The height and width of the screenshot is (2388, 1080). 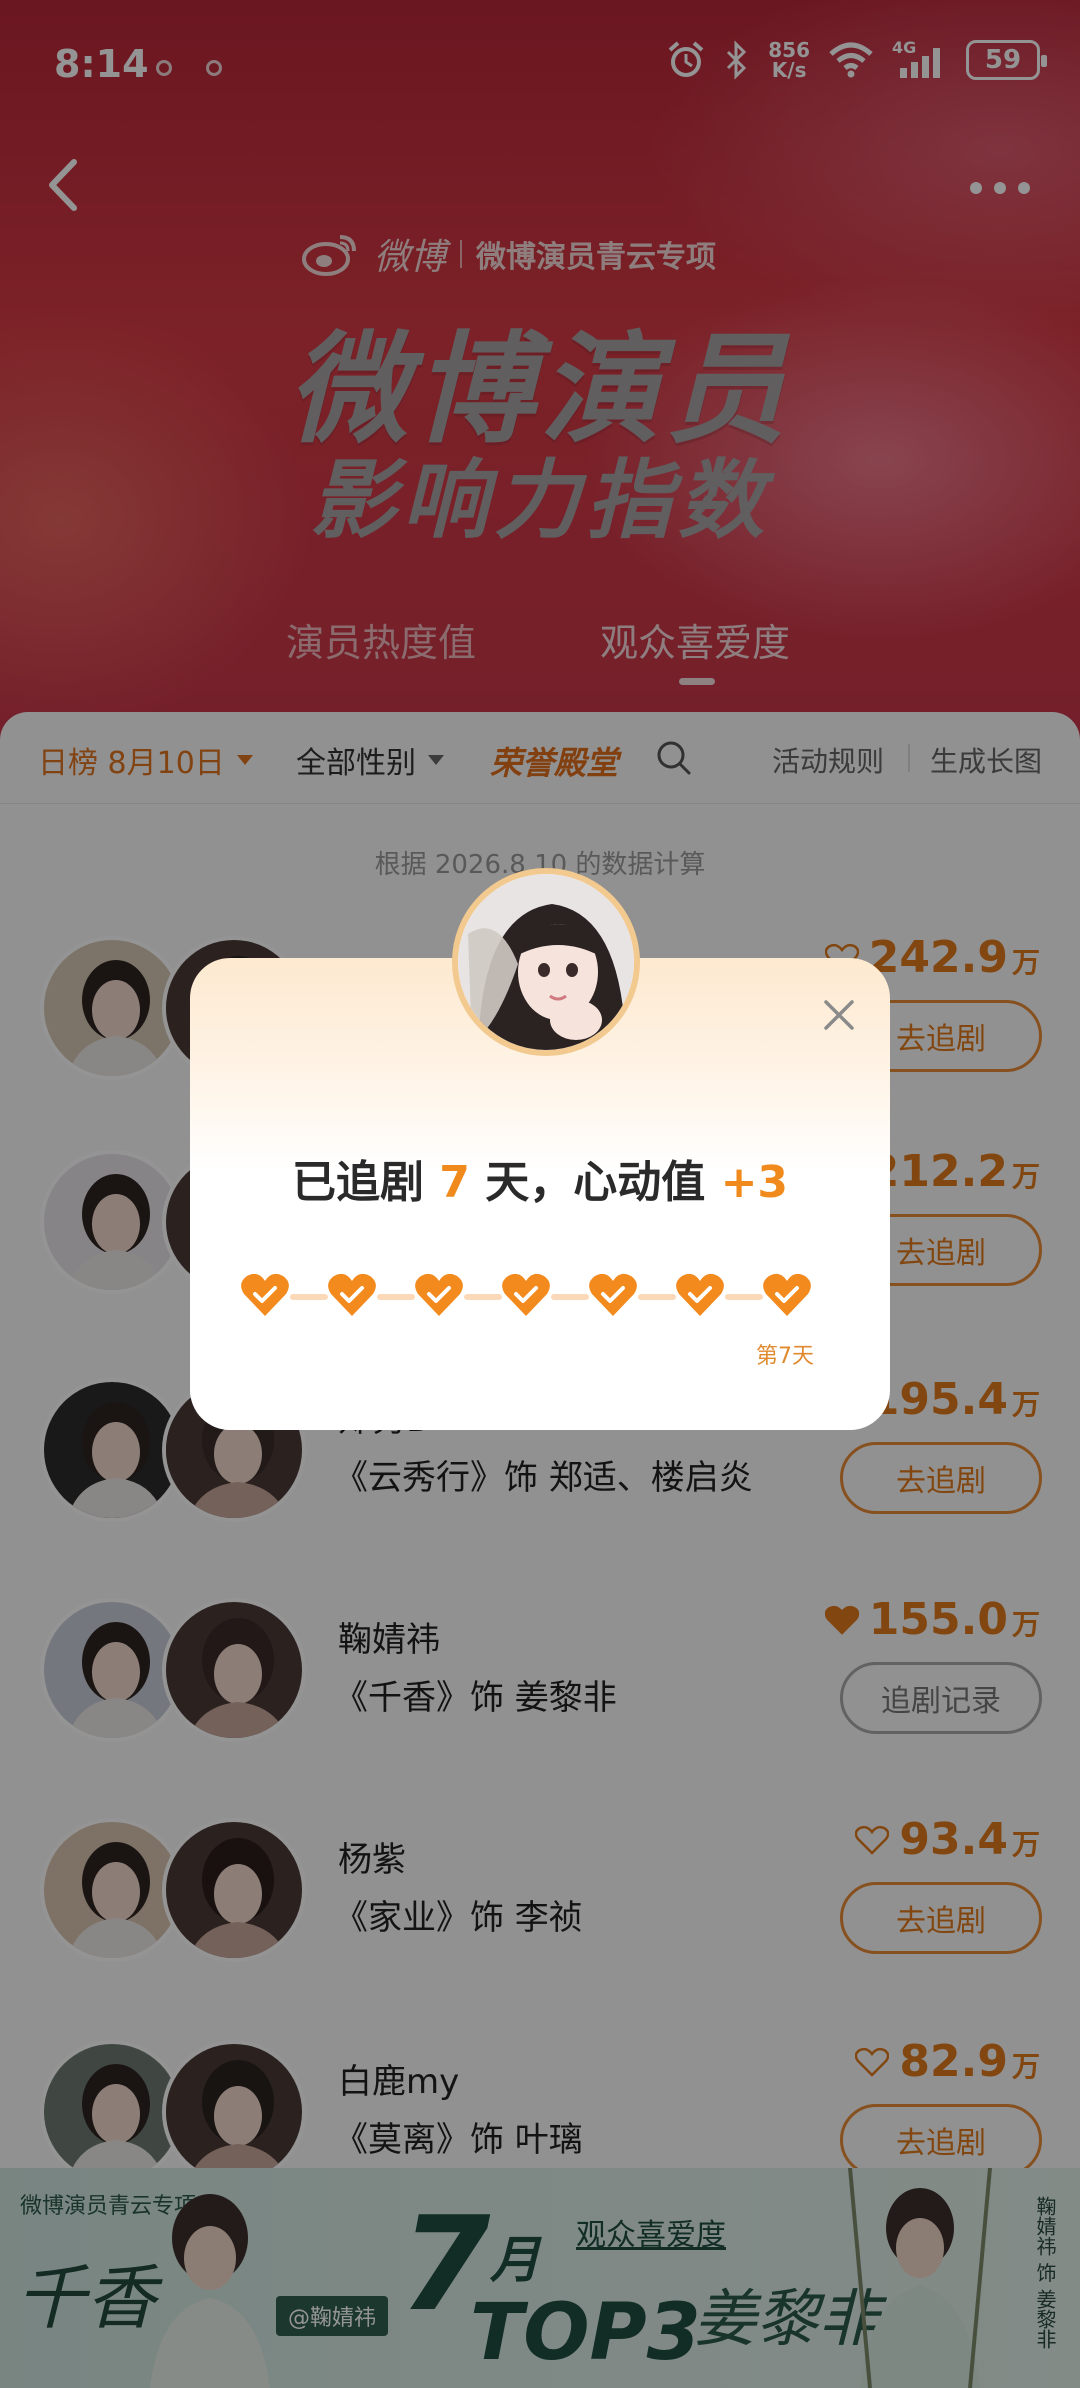 I want to click on close-icon, so click(x=839, y=1015).